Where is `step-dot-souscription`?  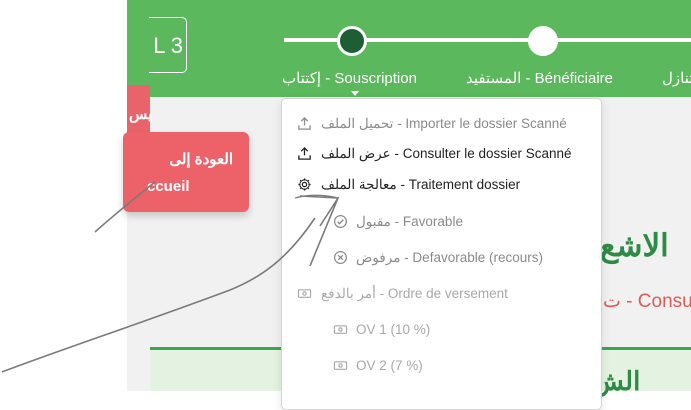 step-dot-souscription is located at coordinates (352, 41).